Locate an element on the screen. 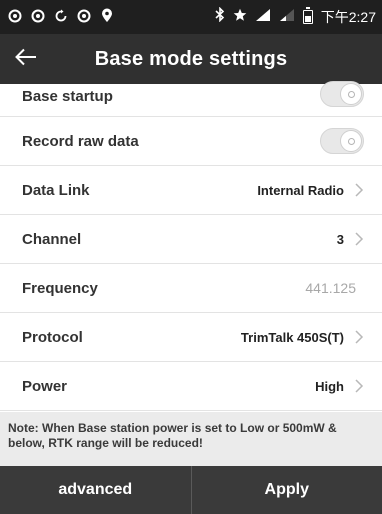 The image size is (382, 514). status-bar-right-icons: 下午2:27 is located at coordinates (295, 16).